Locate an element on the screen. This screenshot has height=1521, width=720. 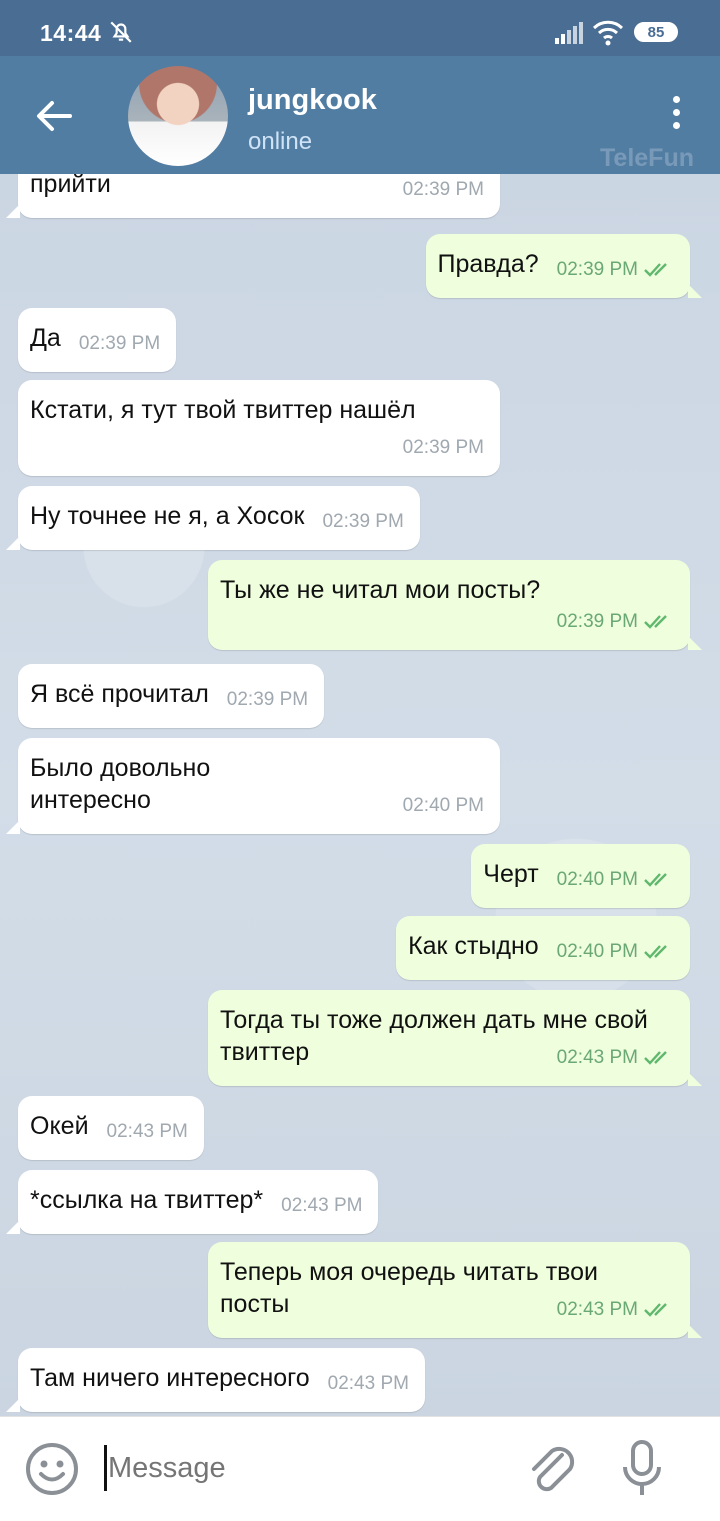
message-text: Теперь моя очередь читать твои посты is located at coordinates (409, 1288).